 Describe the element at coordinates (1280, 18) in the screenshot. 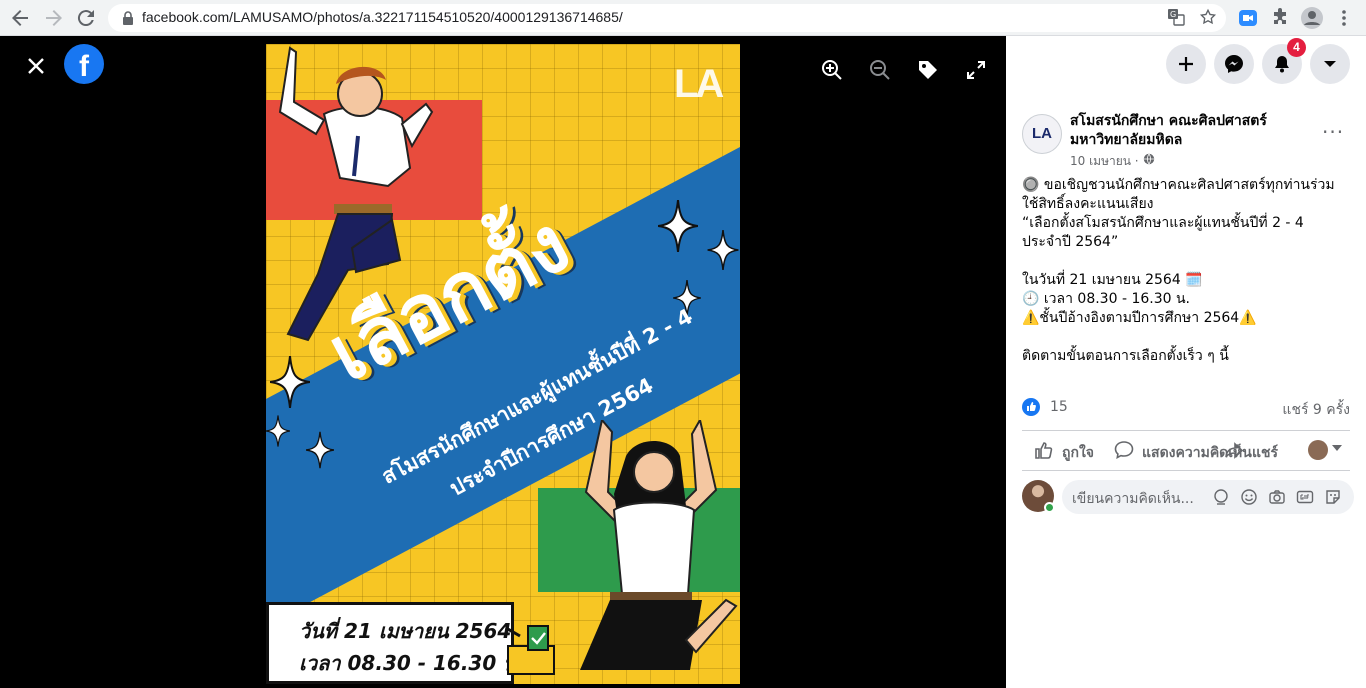

I see `extensions-icon` at that location.